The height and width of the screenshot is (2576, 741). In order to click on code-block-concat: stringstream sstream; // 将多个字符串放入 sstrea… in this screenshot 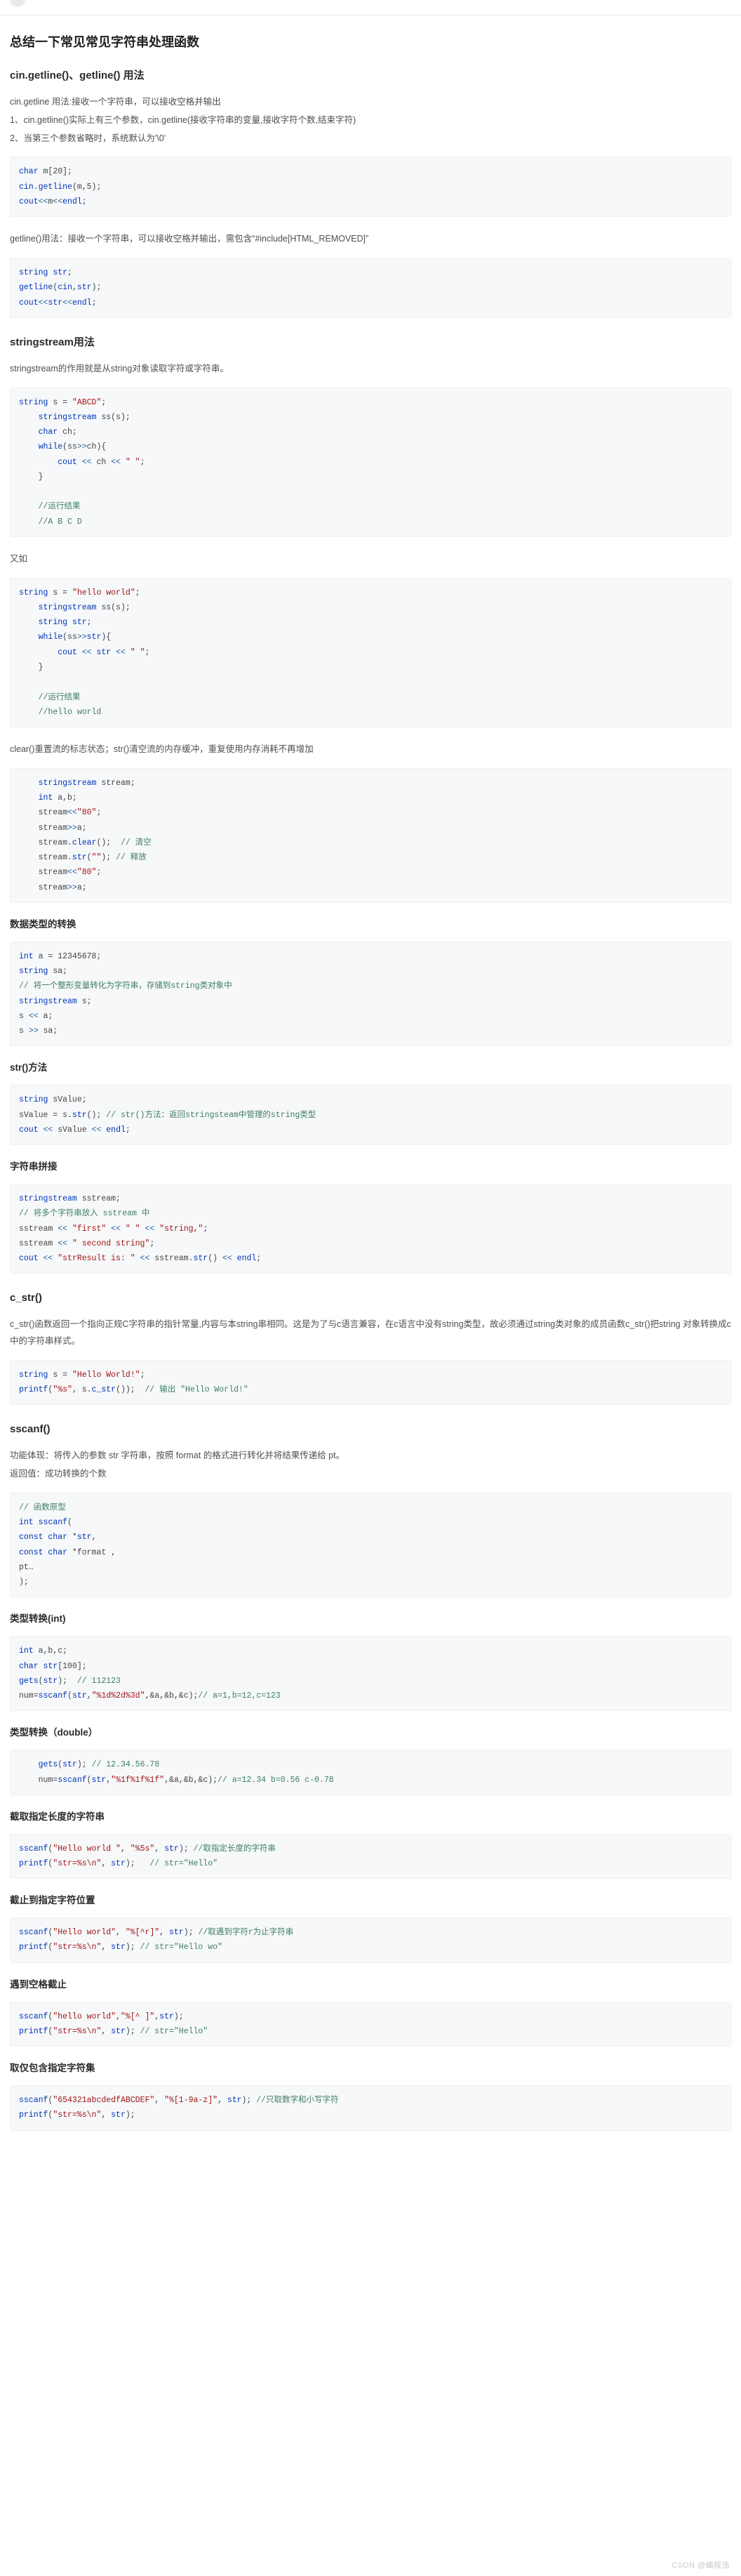, I will do `click(370, 1229)`.